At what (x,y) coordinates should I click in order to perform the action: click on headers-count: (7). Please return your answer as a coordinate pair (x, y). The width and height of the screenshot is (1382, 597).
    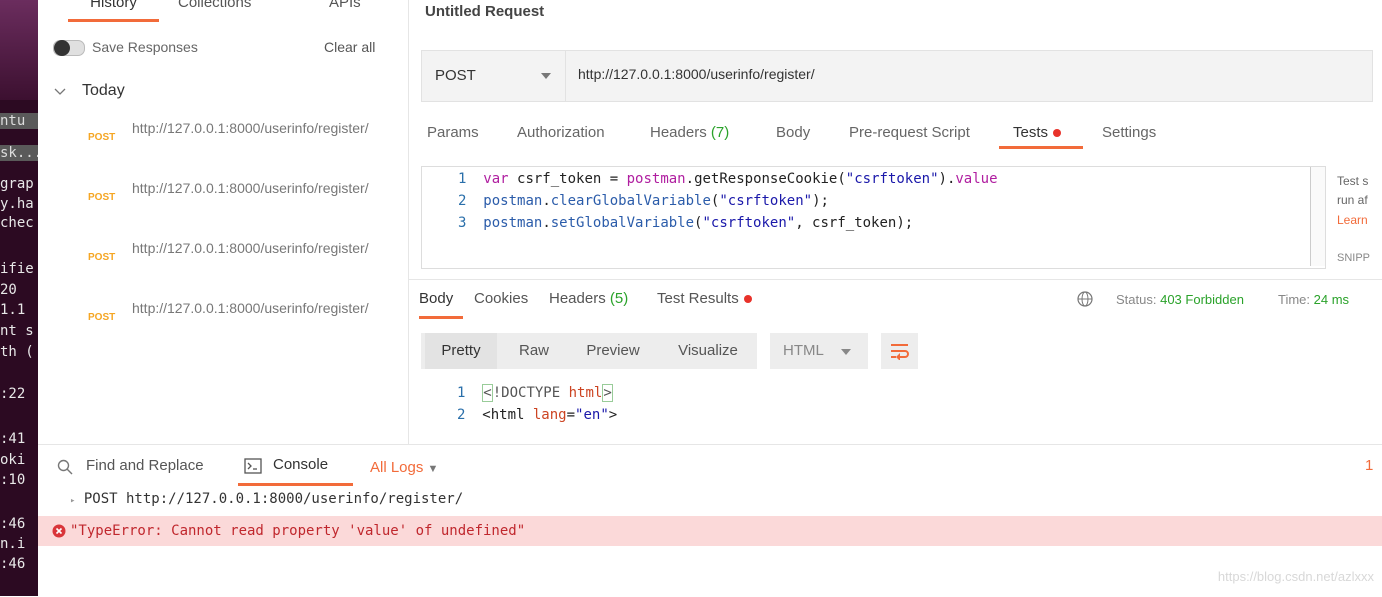
    Looking at the image, I should click on (720, 132).